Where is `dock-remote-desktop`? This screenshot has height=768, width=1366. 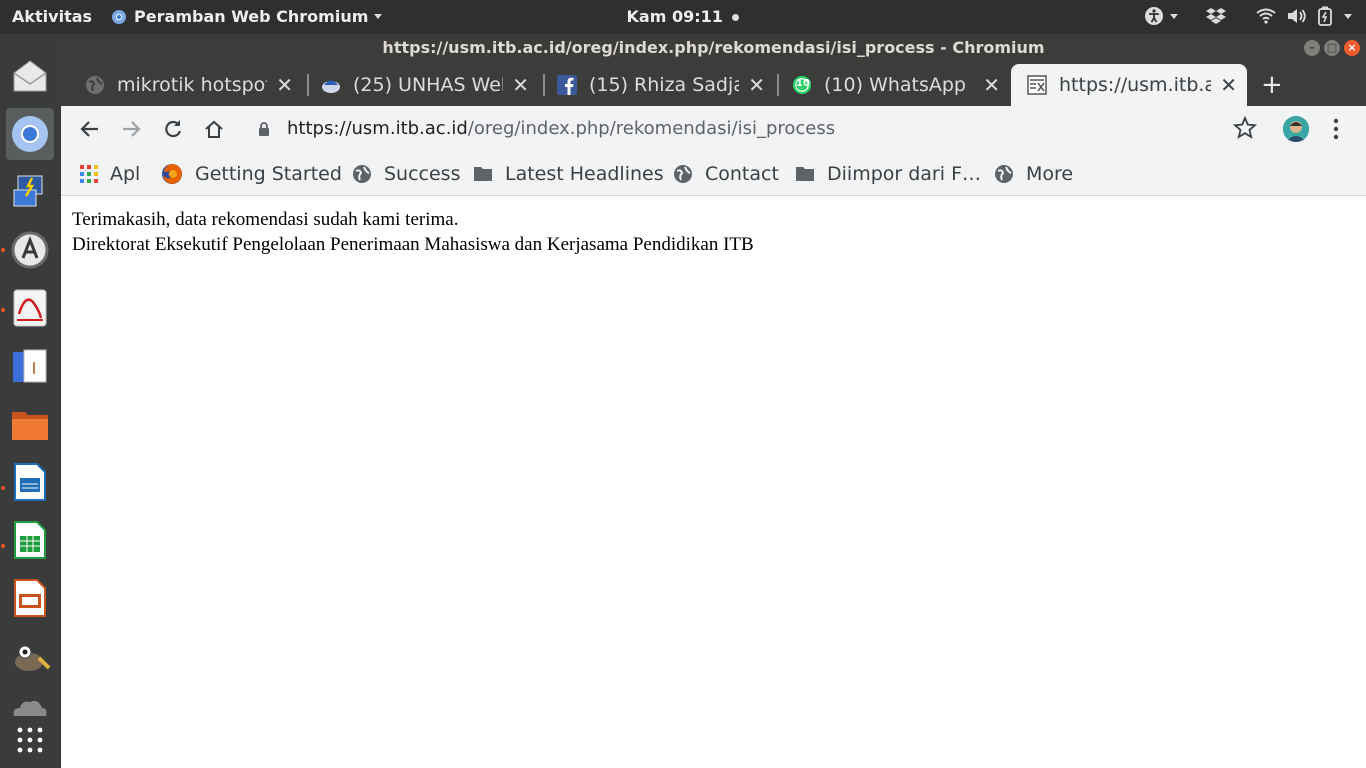
dock-remote-desktop is located at coordinates (30, 192).